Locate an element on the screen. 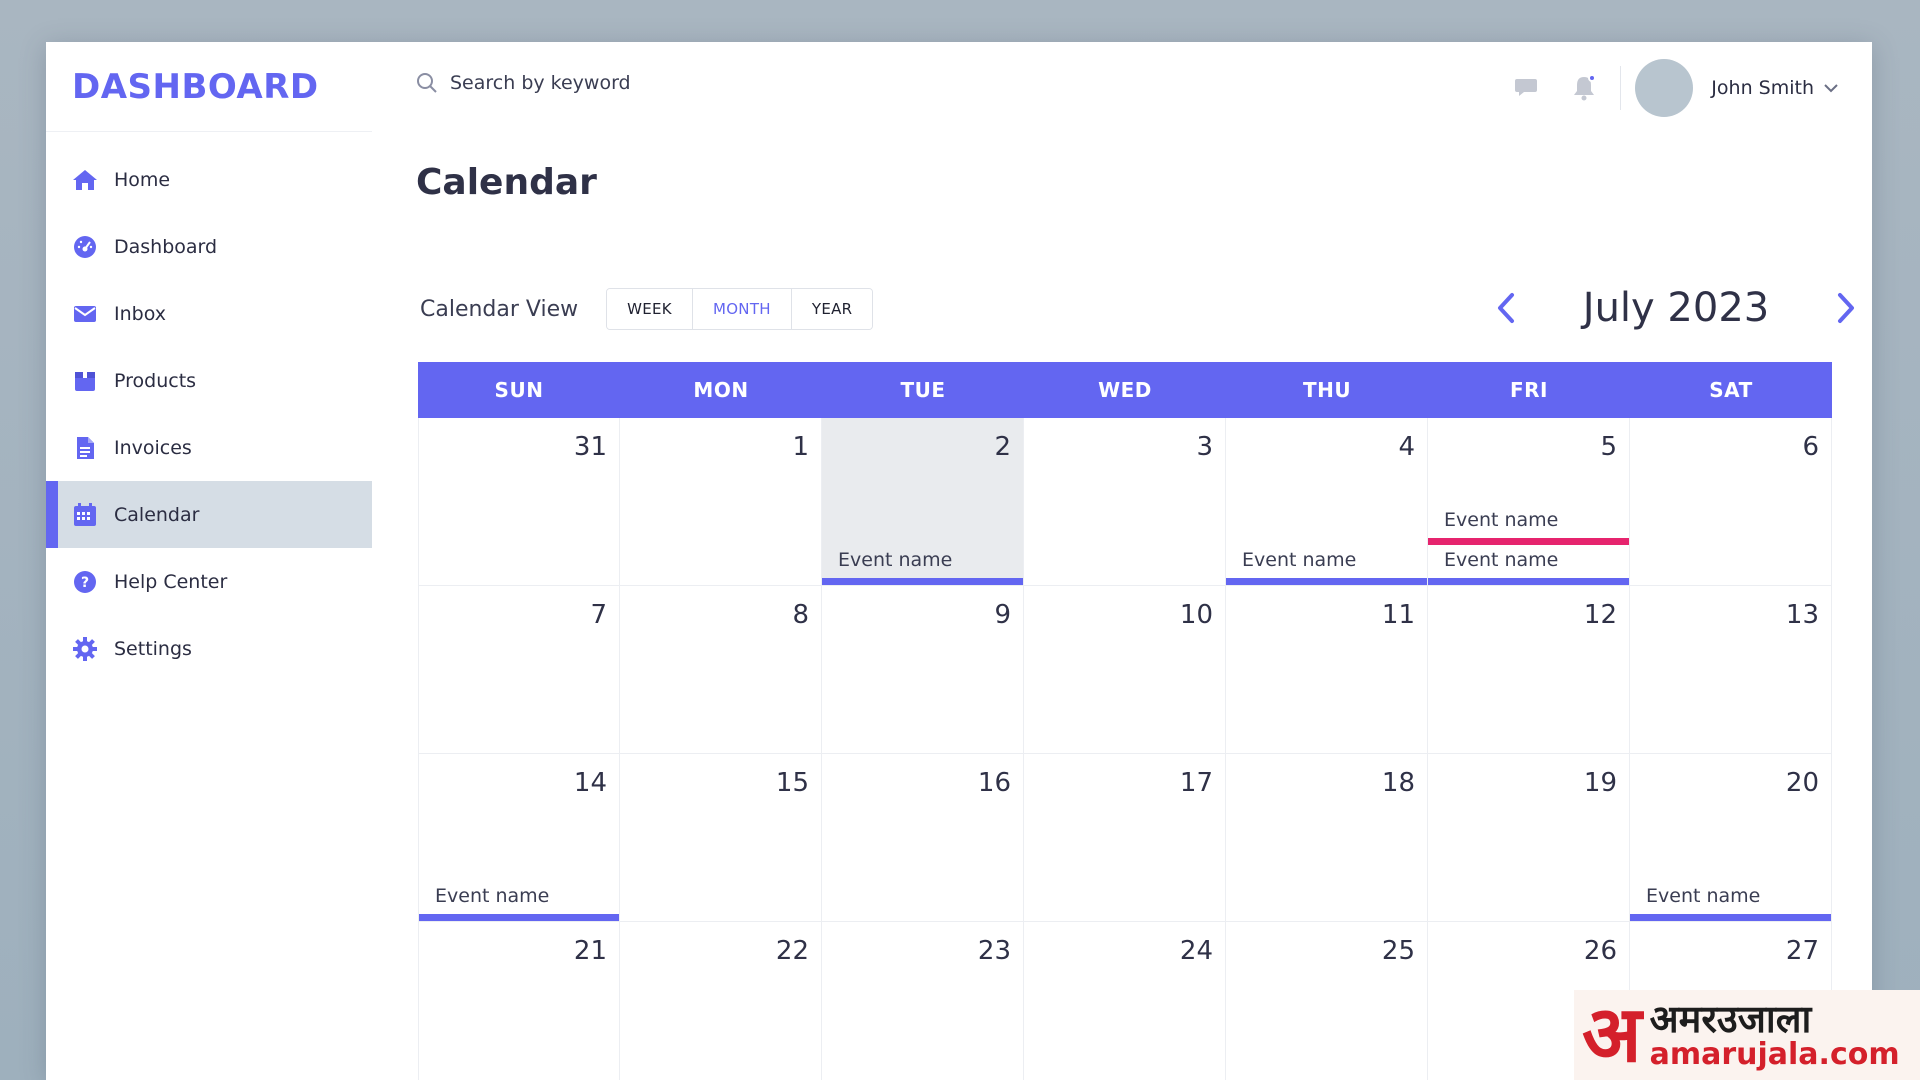  calendar-day-cell: 12 is located at coordinates (1529, 670).